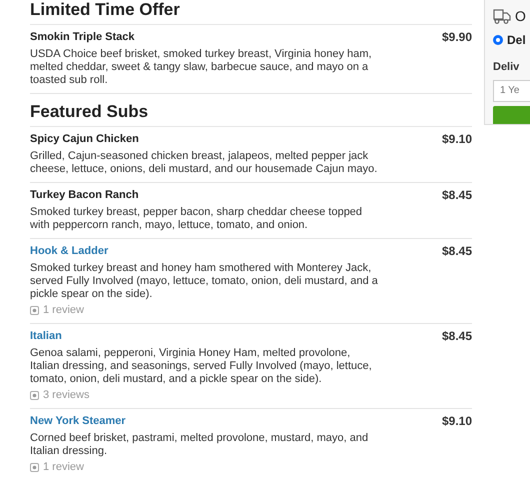  Describe the element at coordinates (251, 12) in the screenshot. I see `section-heading: Limited Time Offer` at that location.